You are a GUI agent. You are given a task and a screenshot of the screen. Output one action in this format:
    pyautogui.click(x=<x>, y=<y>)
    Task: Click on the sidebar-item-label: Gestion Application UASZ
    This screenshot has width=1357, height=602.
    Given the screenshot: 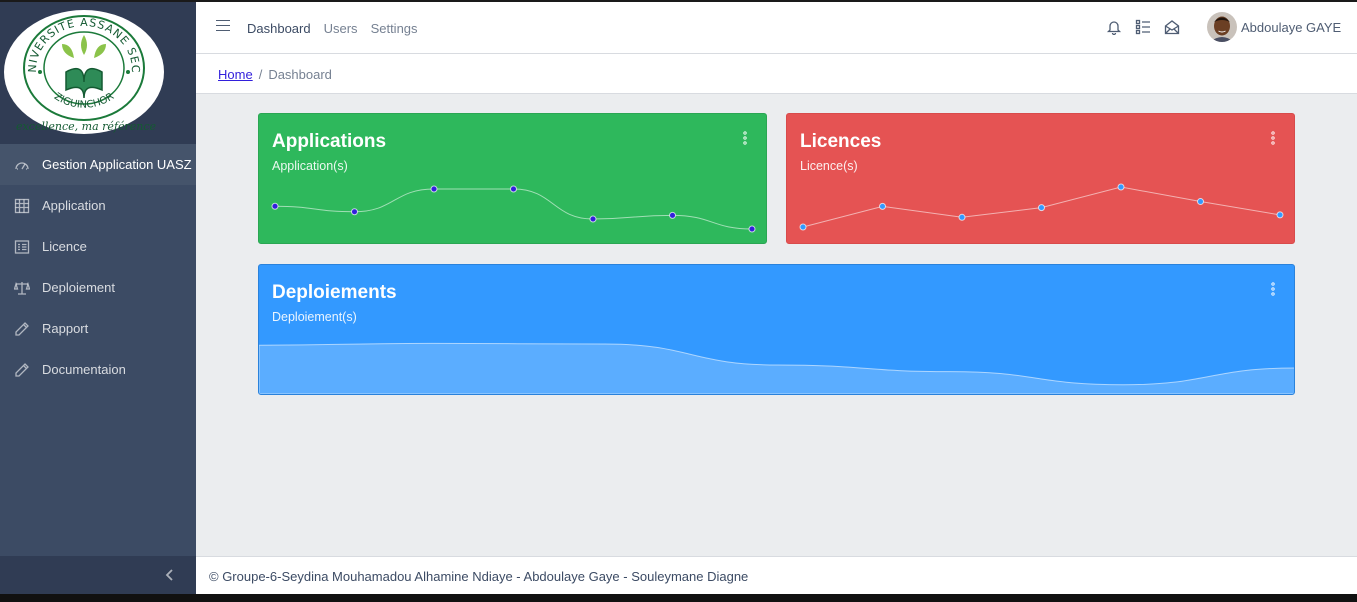 What is the action you would take?
    pyautogui.click(x=117, y=164)
    